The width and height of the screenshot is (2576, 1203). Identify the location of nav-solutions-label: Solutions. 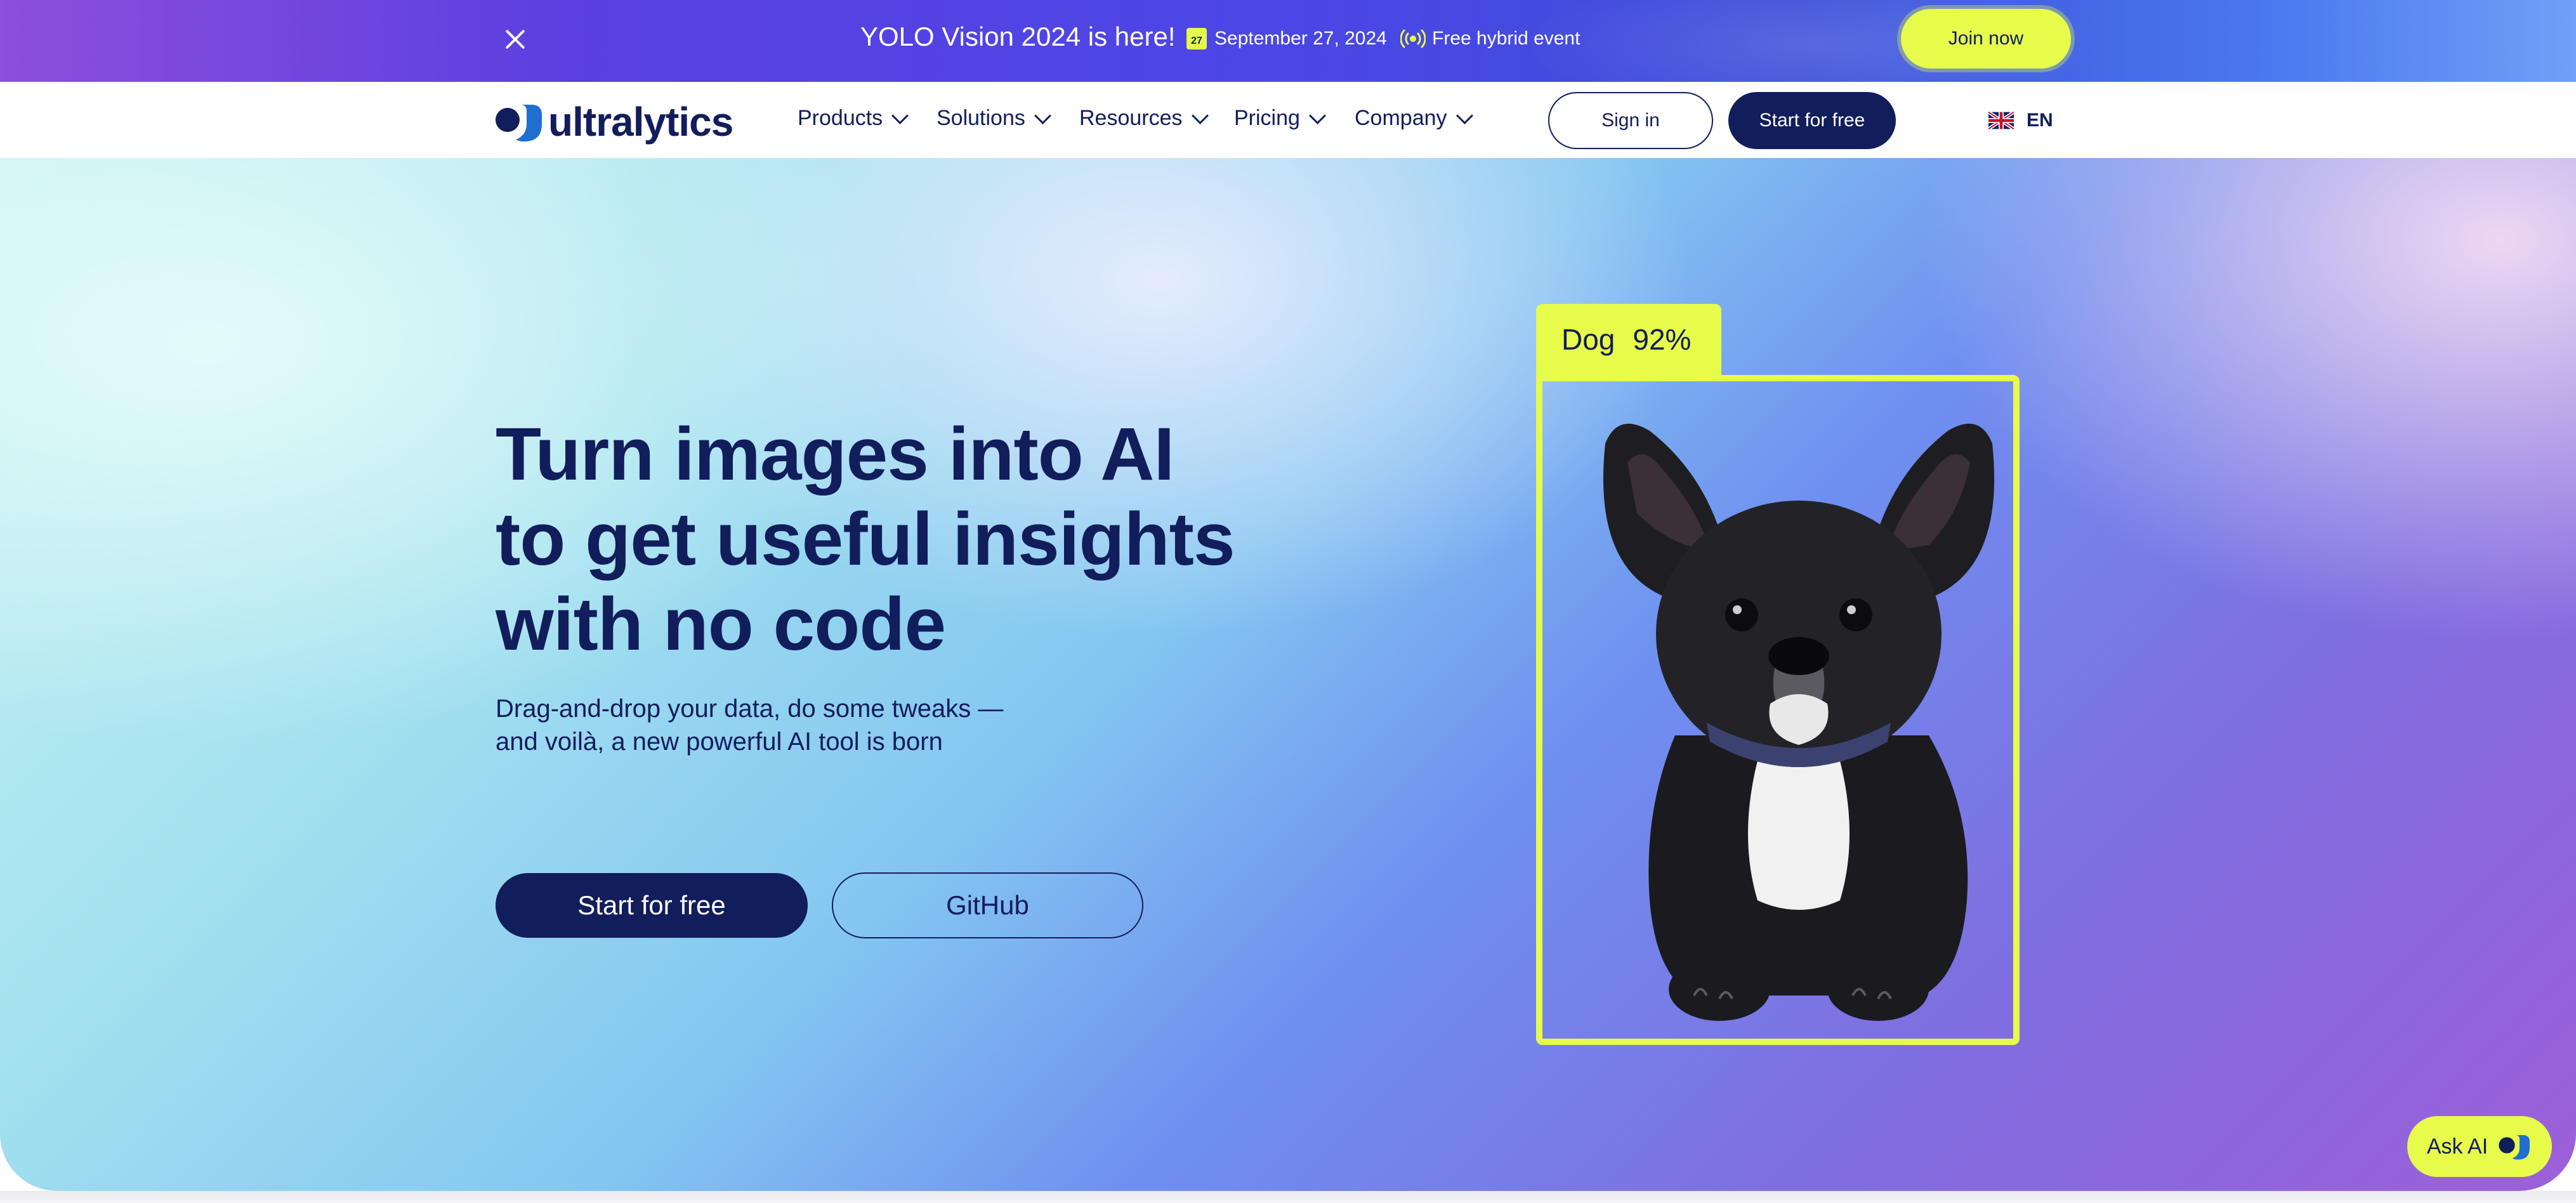
(980, 118).